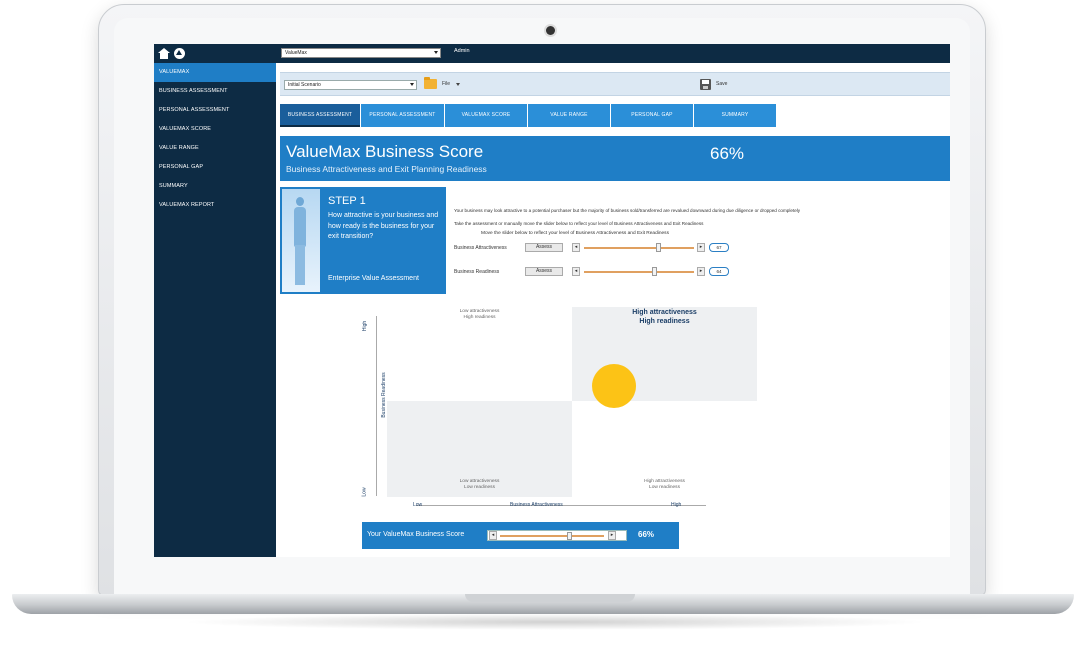  Describe the element at coordinates (735, 115) in the screenshot. I see `tab-summary: SUMMARY` at that location.